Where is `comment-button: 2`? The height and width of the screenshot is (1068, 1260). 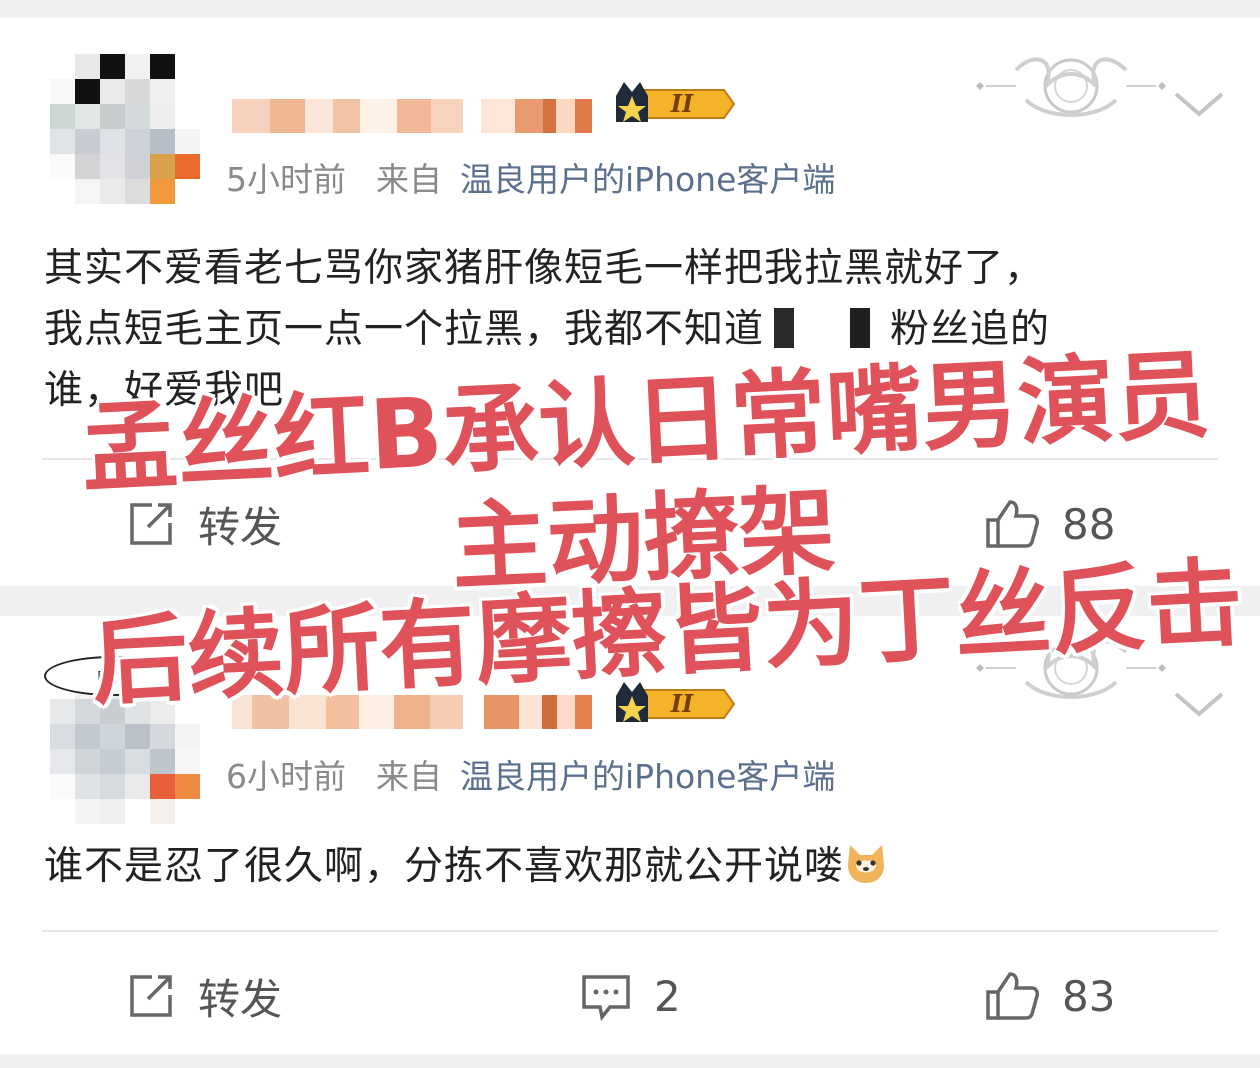
comment-button: 2 is located at coordinates (630, 996).